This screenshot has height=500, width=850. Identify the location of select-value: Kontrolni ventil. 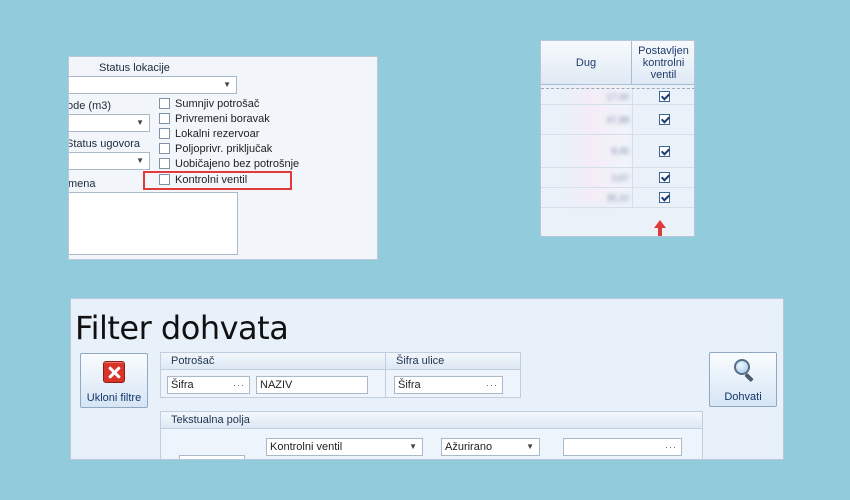
(306, 447).